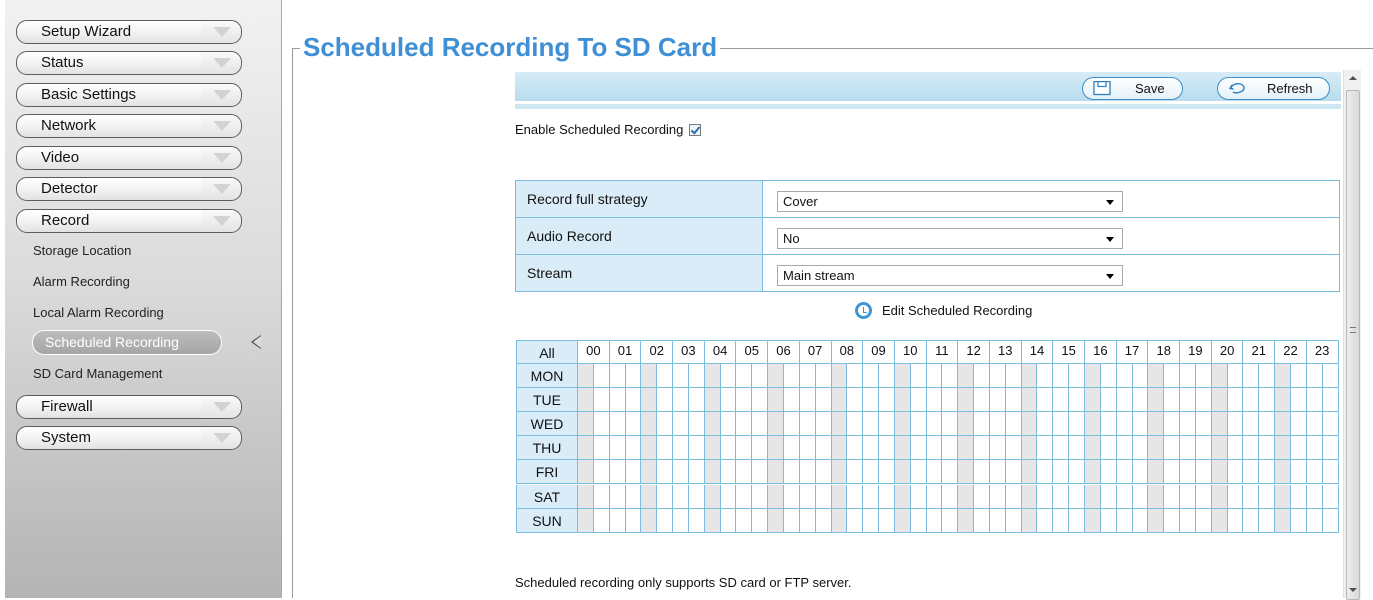 The image size is (1373, 600). What do you see at coordinates (625, 352) in the screenshot?
I see `hour-header: 01` at bounding box center [625, 352].